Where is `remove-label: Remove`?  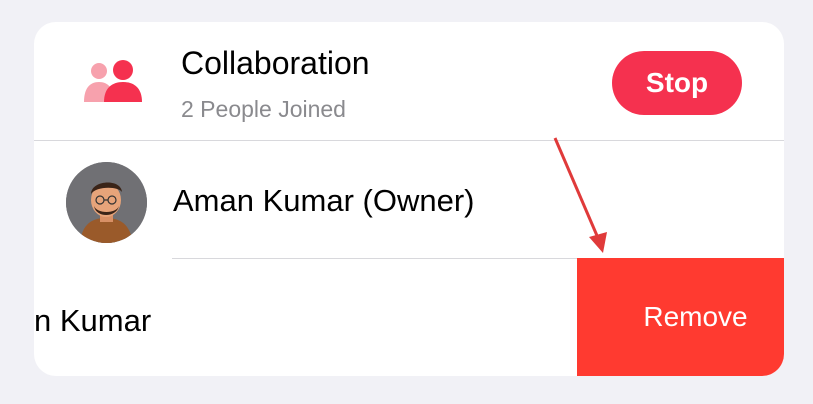 remove-label: Remove is located at coordinates (695, 316).